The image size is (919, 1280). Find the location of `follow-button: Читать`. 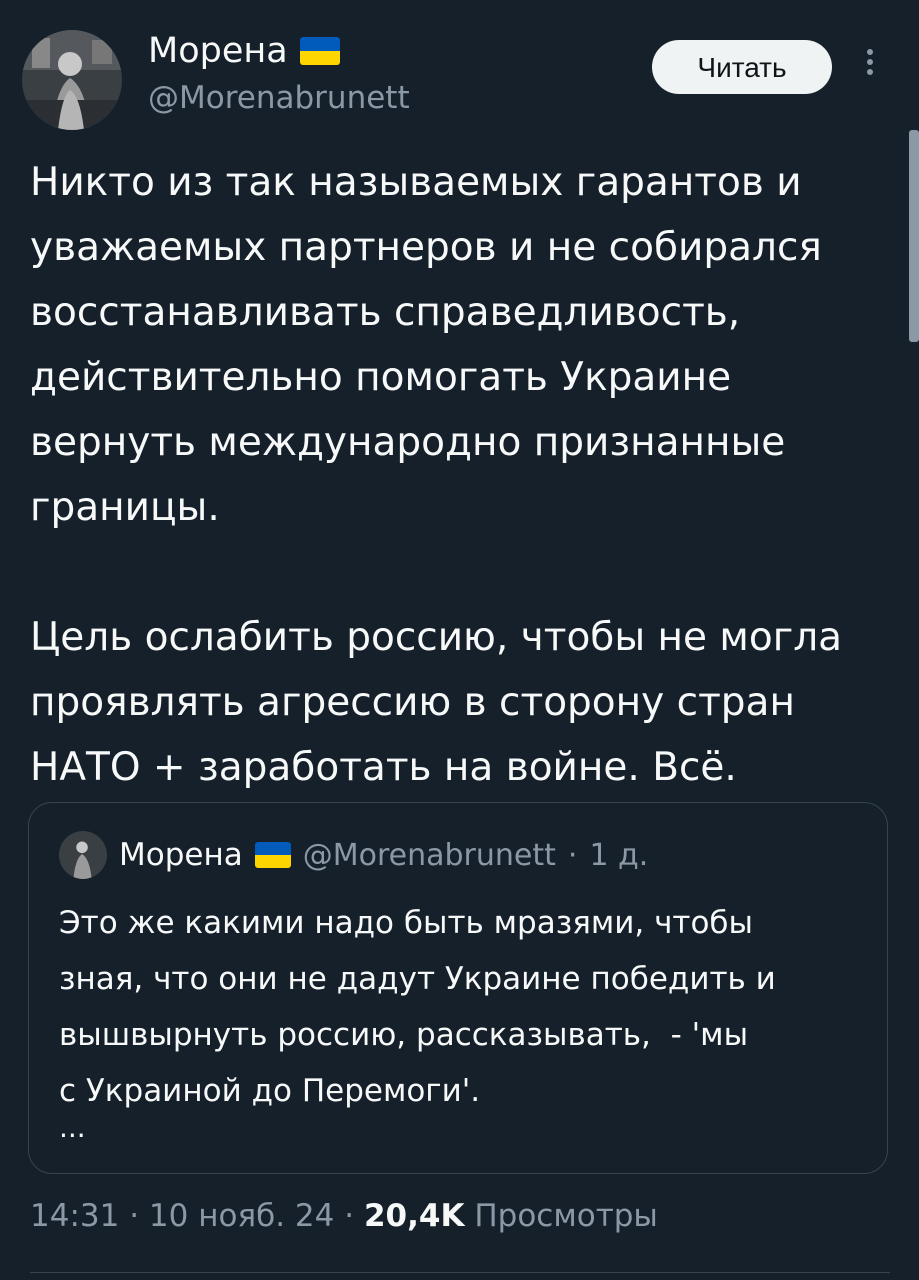

follow-button: Читать is located at coordinates (742, 67).